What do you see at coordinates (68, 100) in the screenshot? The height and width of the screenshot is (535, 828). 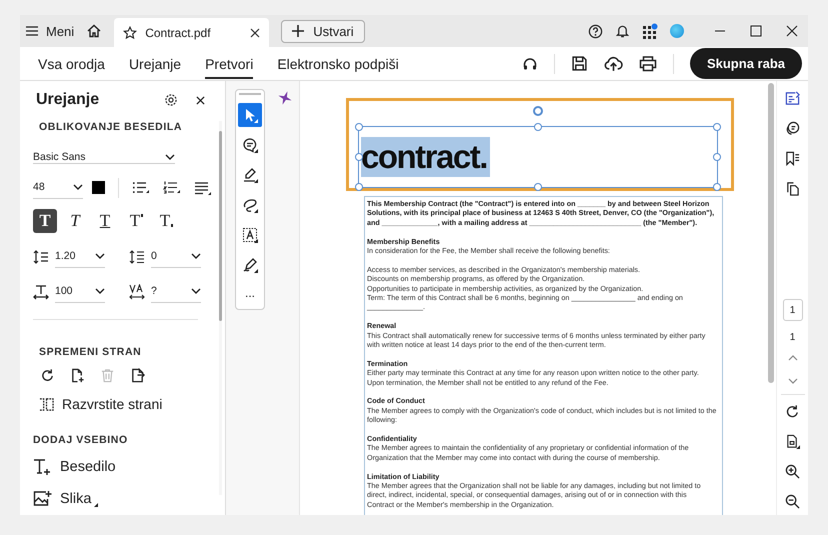 I see `panel-title: Urejanje` at bounding box center [68, 100].